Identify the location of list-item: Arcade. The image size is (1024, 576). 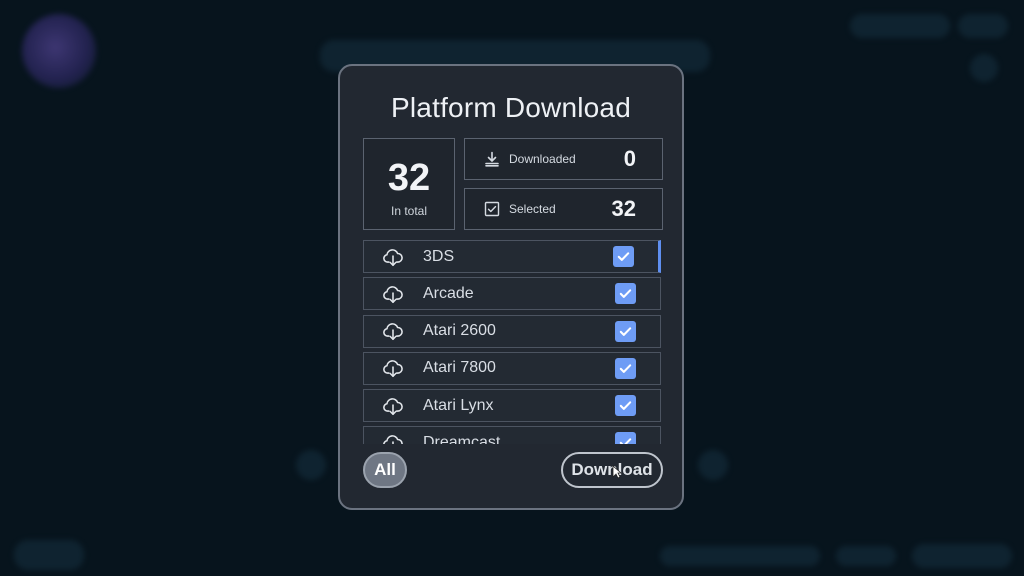
(512, 294).